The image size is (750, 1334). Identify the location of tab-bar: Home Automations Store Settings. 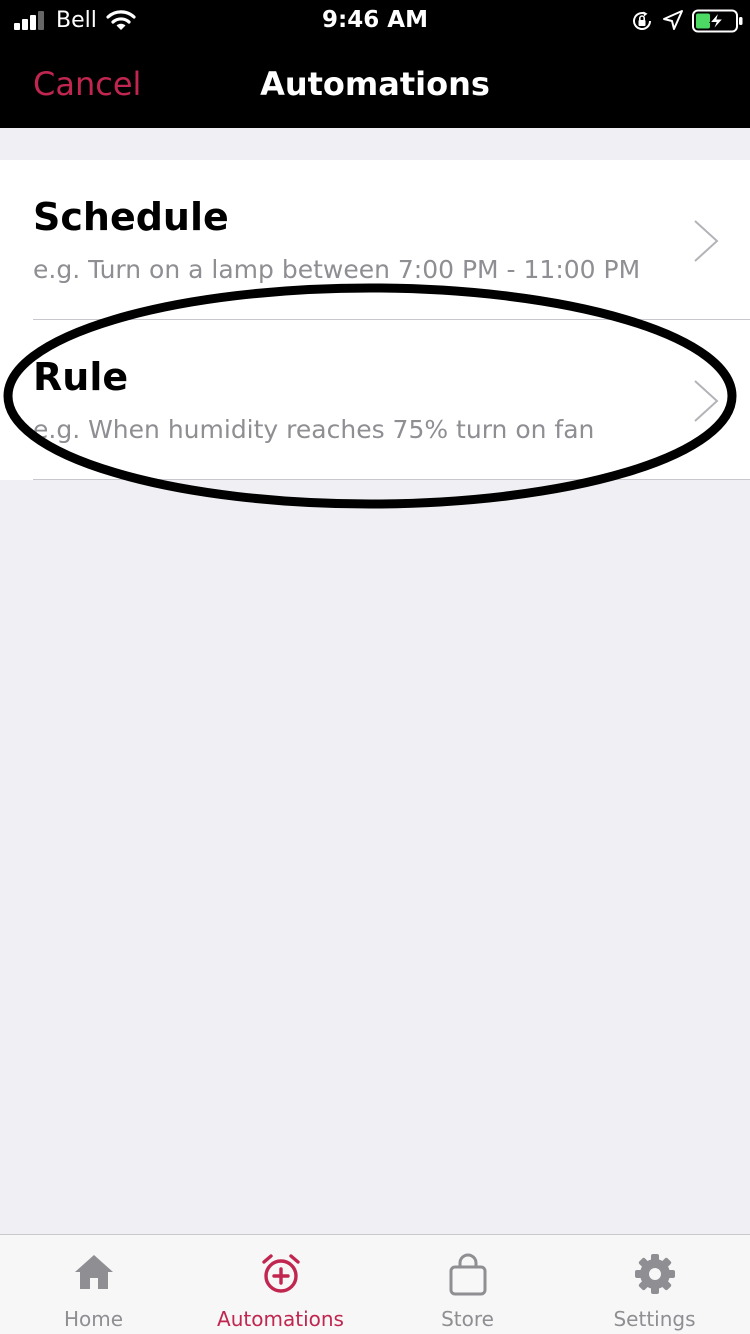
(375, 1284).